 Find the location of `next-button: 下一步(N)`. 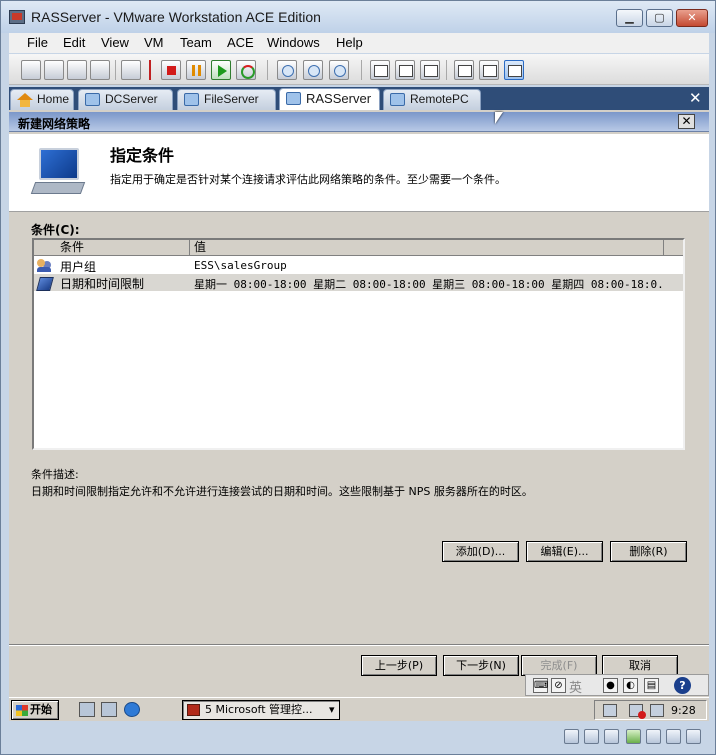

next-button: 下一步(N) is located at coordinates (481, 665).